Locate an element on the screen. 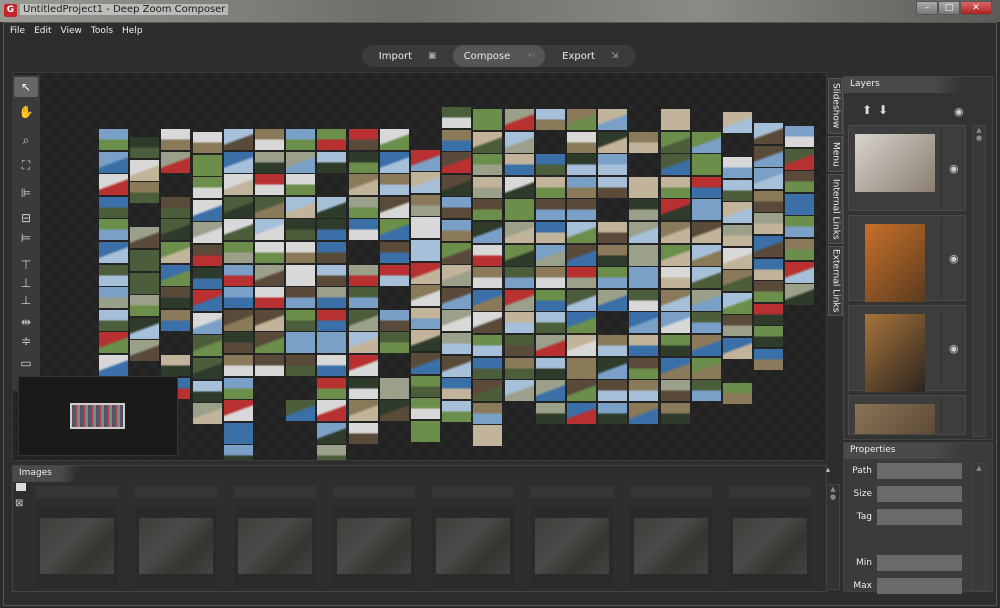 The image size is (1000, 608). tool-button-2: ⌕ is located at coordinates (26, 140).